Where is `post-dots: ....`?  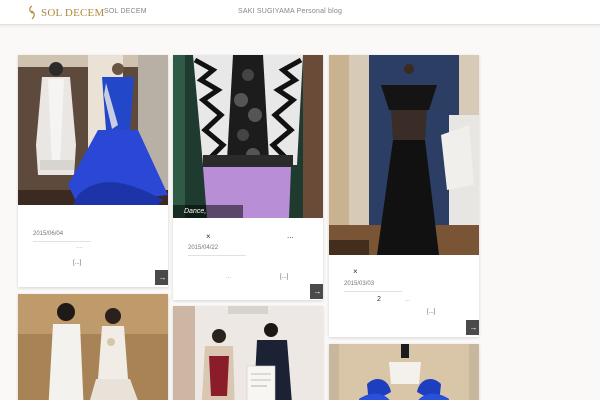 post-dots: .... is located at coordinates (79, 247).